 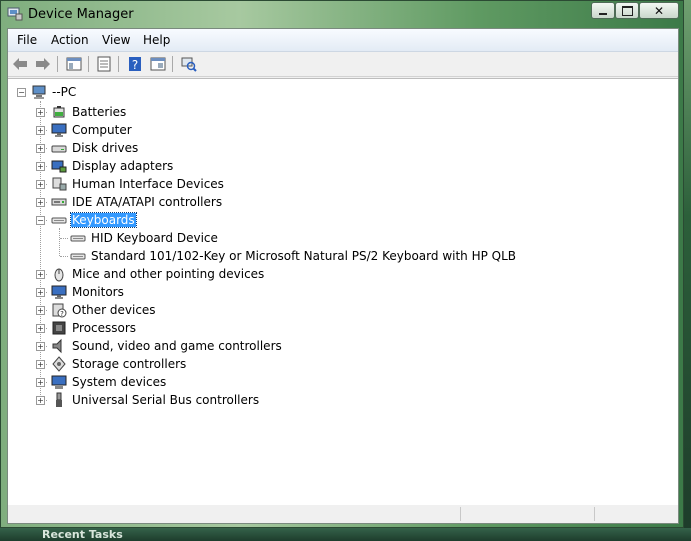 What do you see at coordinates (119, 382) in the screenshot?
I see `tree-item-system-devices: System devices` at bounding box center [119, 382].